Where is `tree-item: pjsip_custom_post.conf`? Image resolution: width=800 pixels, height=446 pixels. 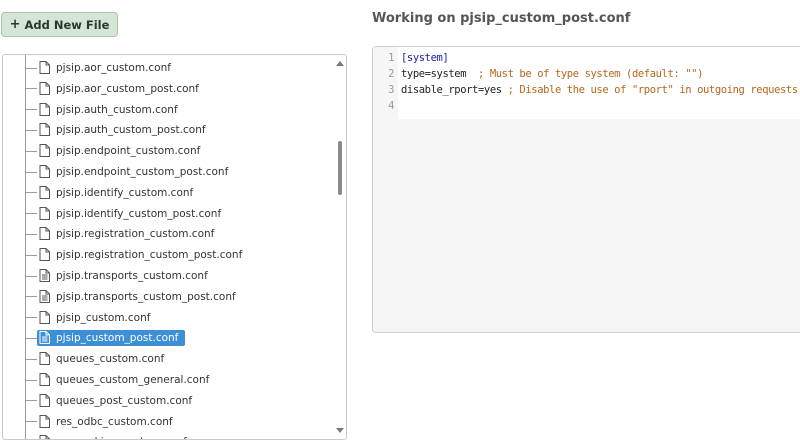
tree-item: pjsip_custom_post.conf is located at coordinates (105, 338).